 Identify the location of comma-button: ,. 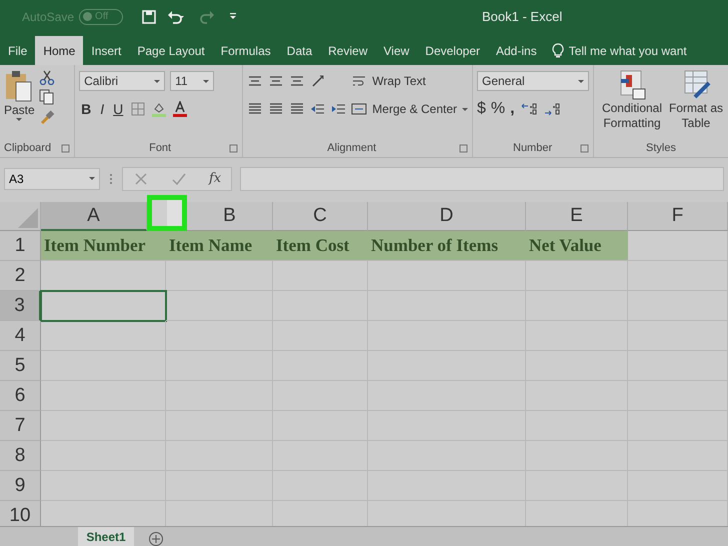
(512, 109).